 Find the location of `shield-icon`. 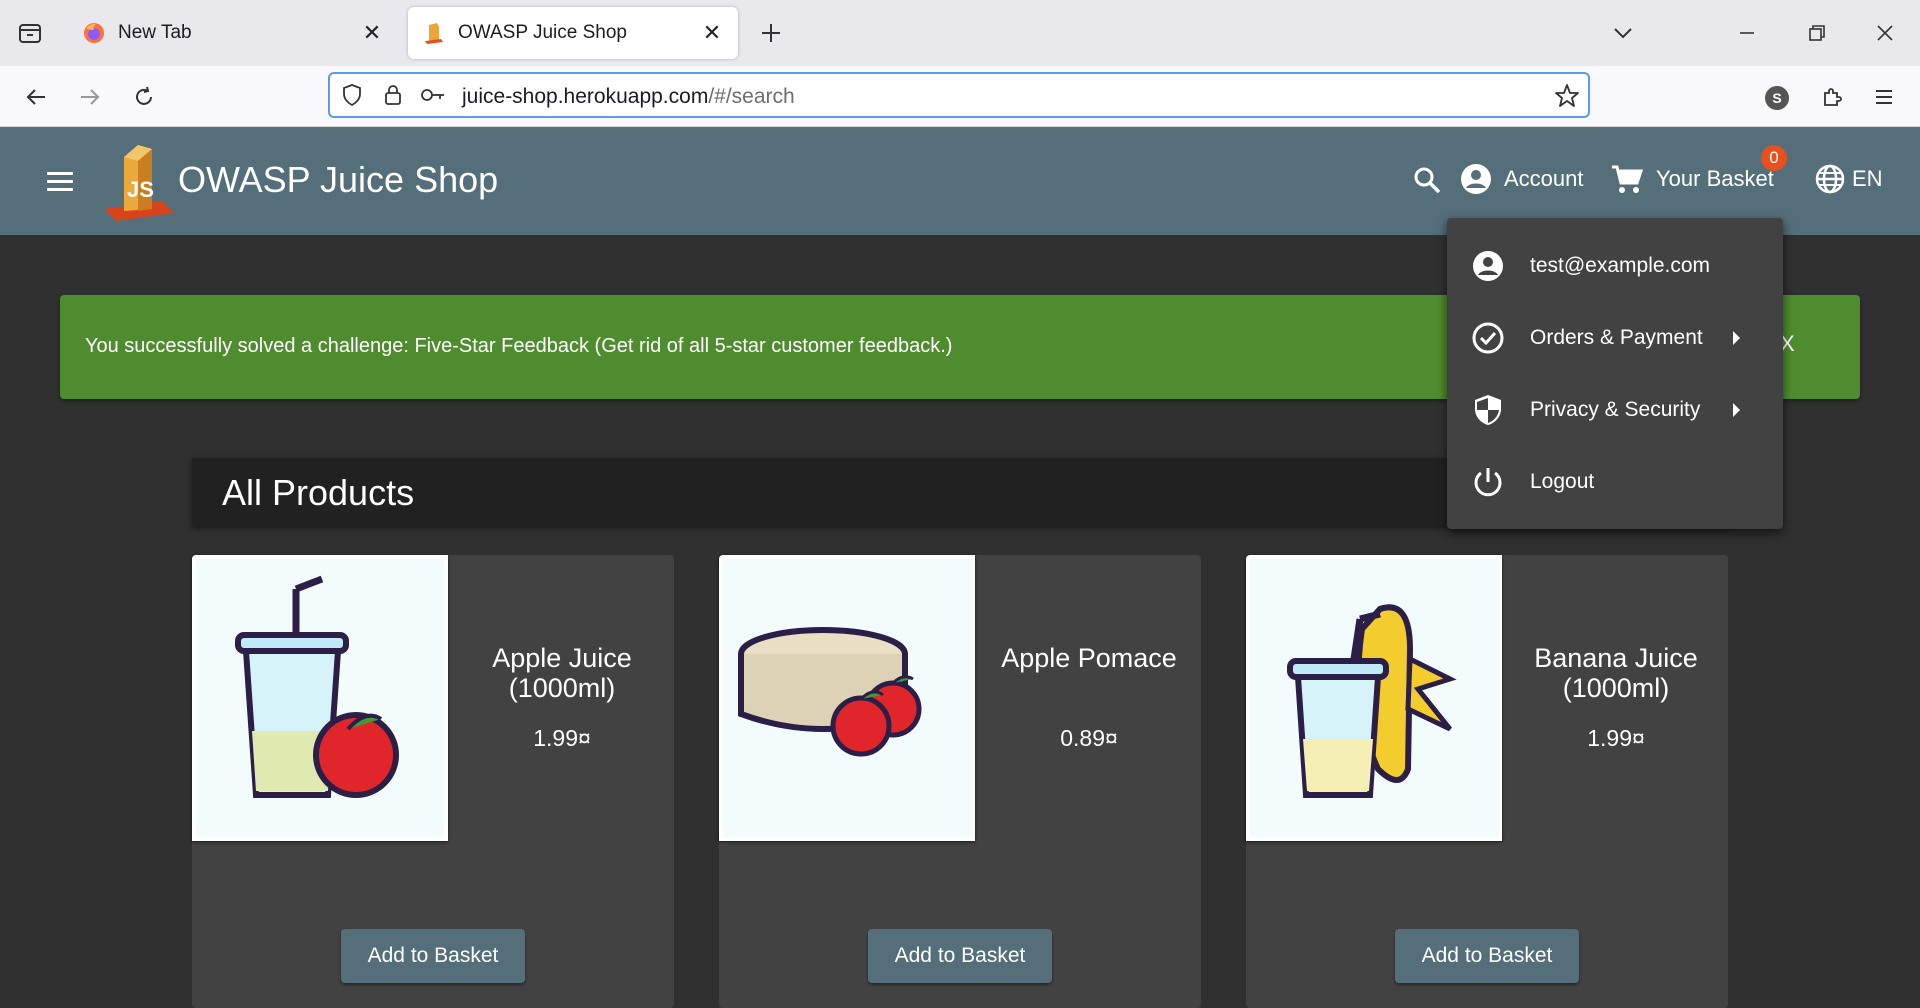

shield-icon is located at coordinates (1488, 410).